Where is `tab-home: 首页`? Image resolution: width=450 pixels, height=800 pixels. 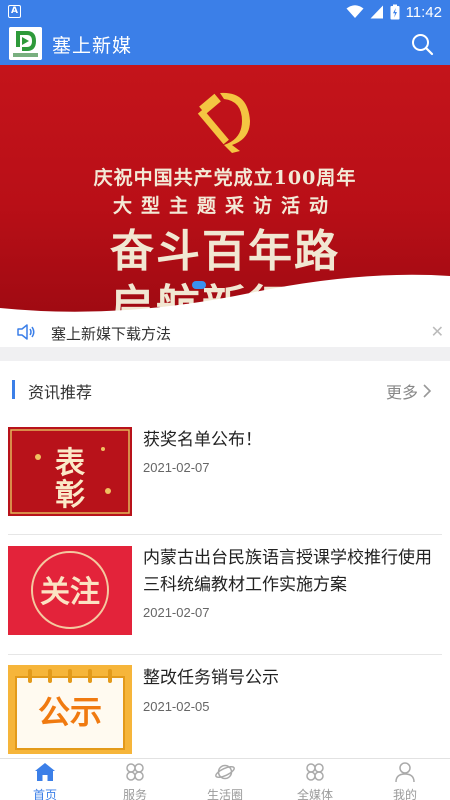
tab-home: 首页 is located at coordinates (45, 779).